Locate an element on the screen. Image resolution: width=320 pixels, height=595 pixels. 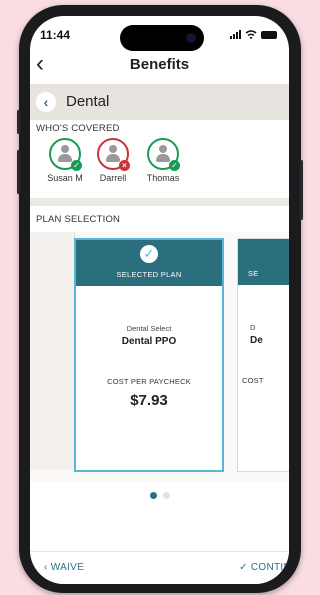
breadcrumb: ‹ Dental is located at coordinates (159, 102).